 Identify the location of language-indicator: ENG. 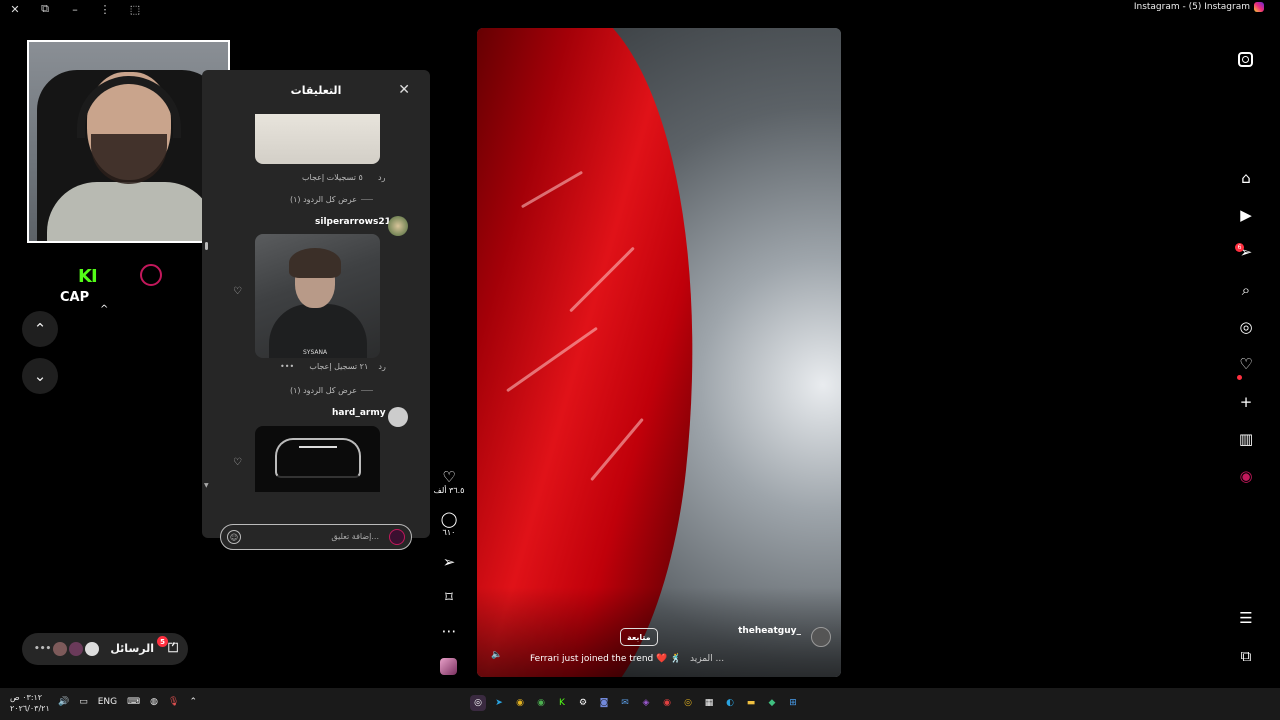
(107, 702).